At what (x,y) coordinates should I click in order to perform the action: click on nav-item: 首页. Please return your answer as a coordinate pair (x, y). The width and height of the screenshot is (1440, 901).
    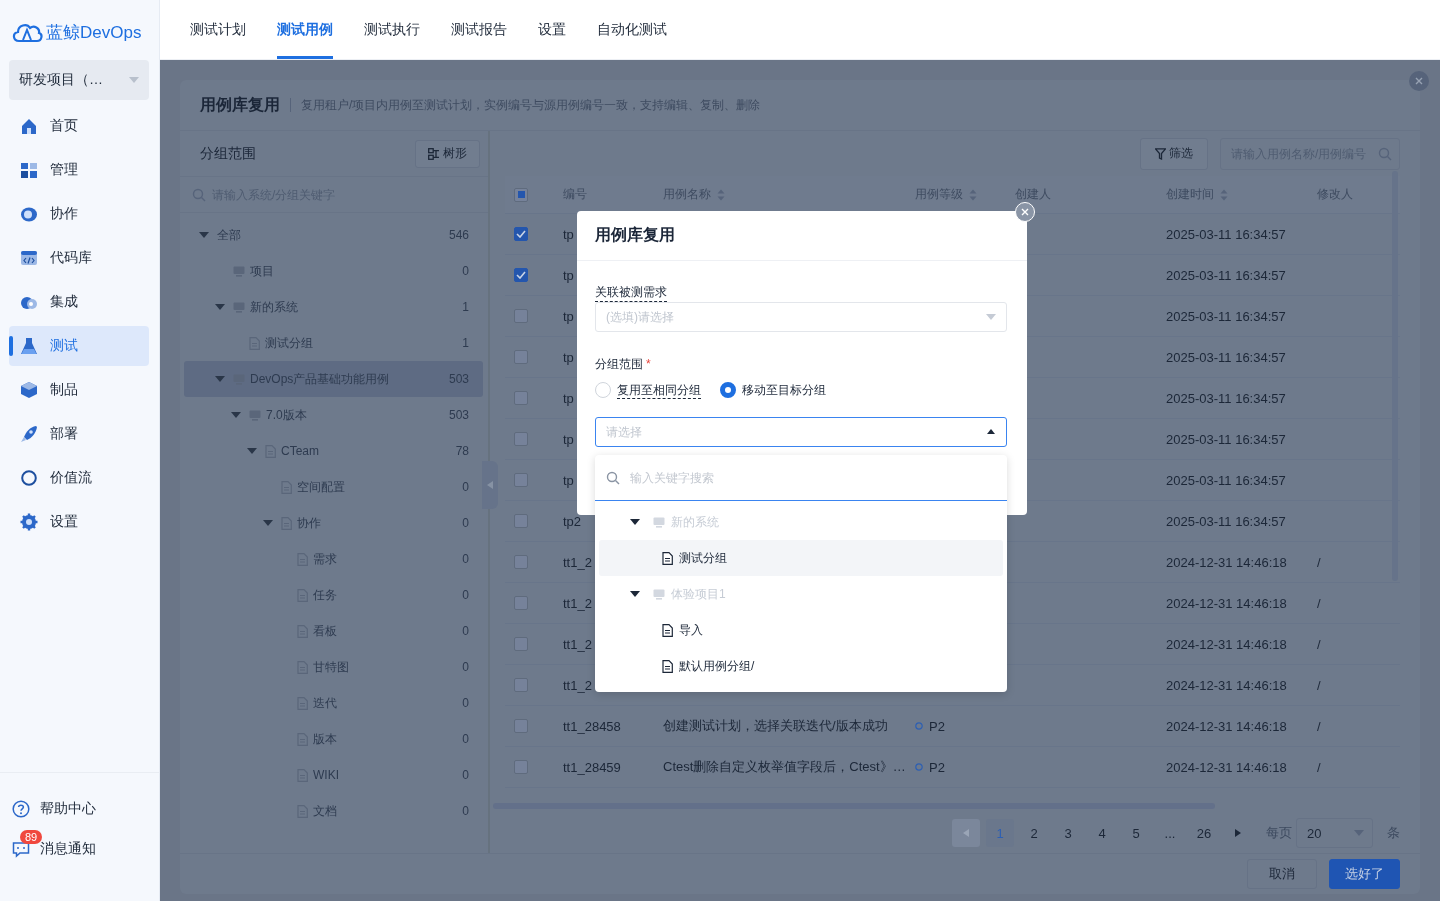
    Looking at the image, I should click on (79, 126).